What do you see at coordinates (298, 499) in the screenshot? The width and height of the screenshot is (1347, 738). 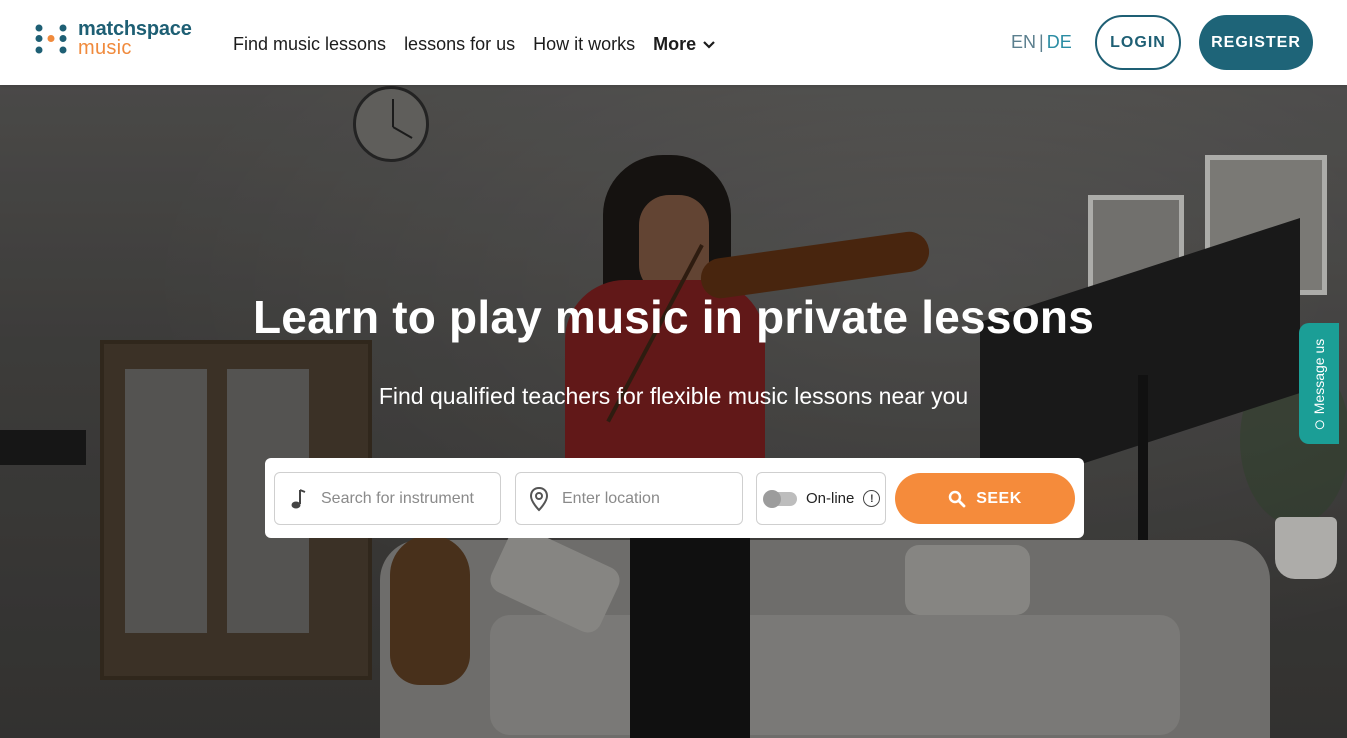 I see `music-note-icon` at bounding box center [298, 499].